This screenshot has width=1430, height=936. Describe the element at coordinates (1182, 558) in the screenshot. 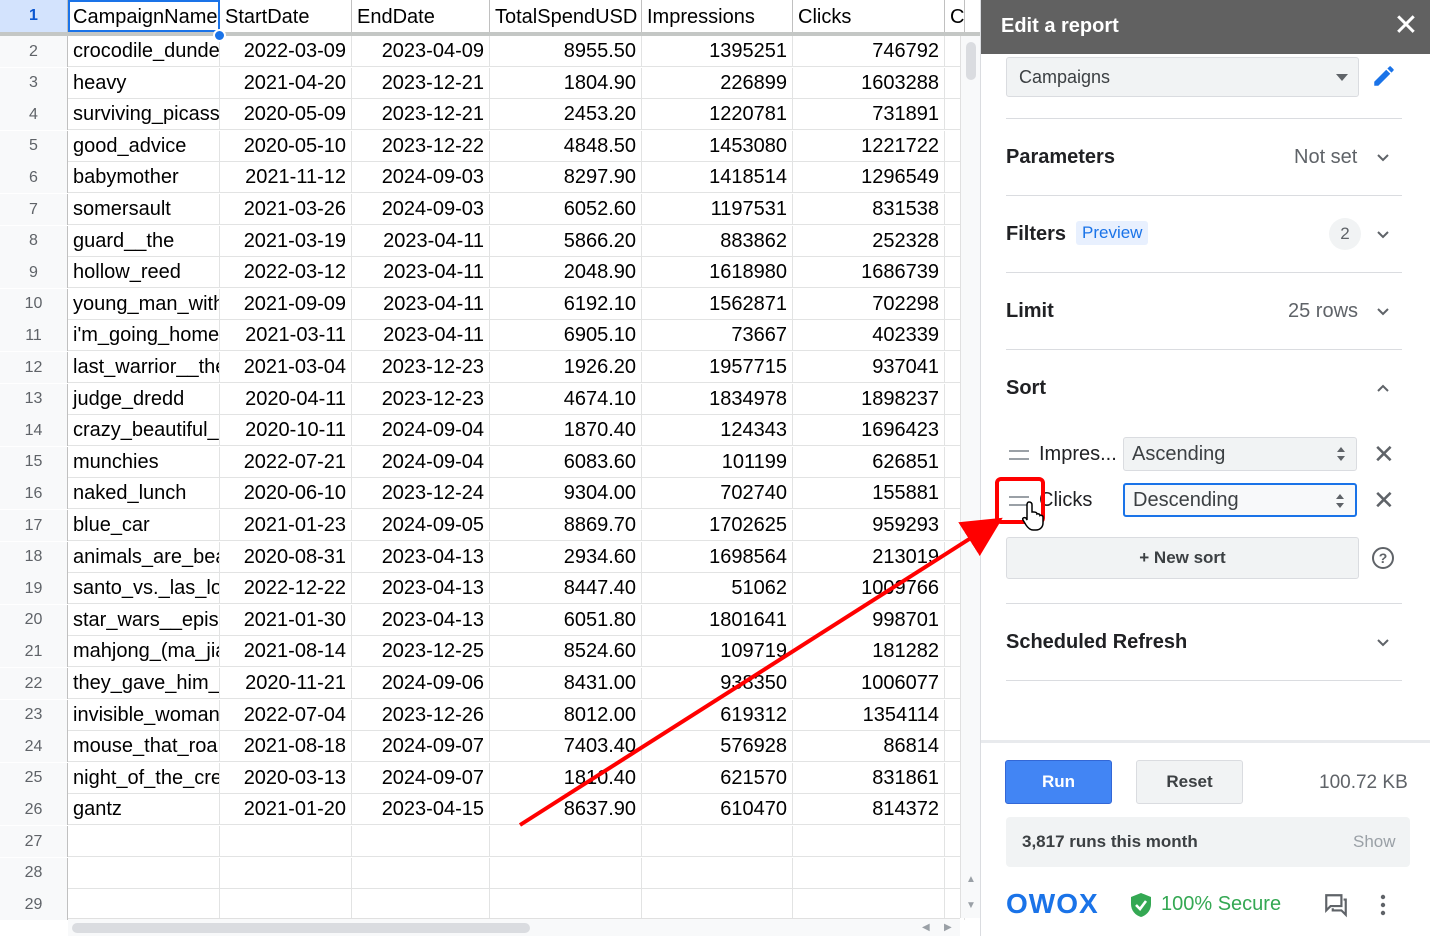

I see `new-sort-button: + New sort` at that location.